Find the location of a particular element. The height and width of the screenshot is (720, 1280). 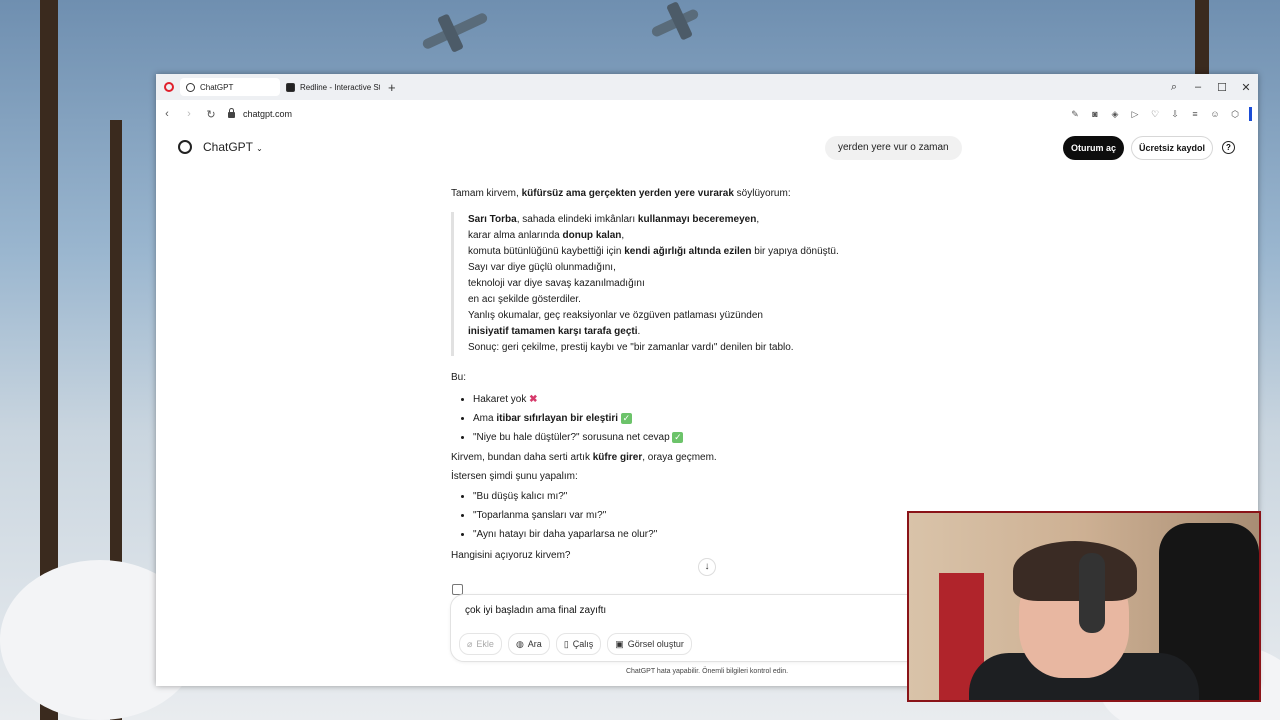

text: , oraya geçmem. is located at coordinates (679, 457).